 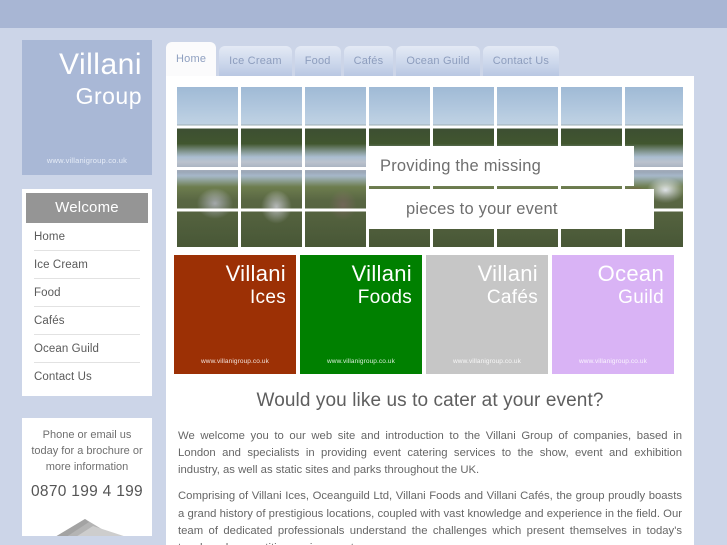 I want to click on tab-ice-cream: Ice Cream, so click(x=255, y=61).